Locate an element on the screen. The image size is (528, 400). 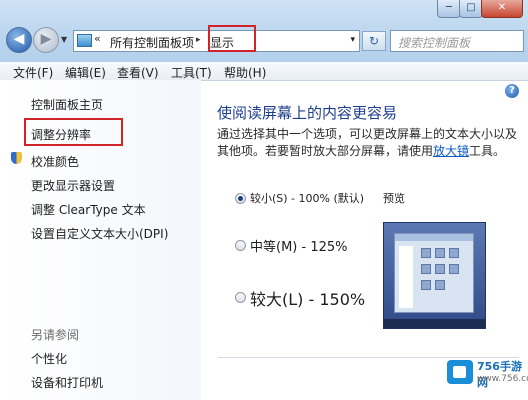
magnifier-link: 放大镜 is located at coordinates (451, 151).